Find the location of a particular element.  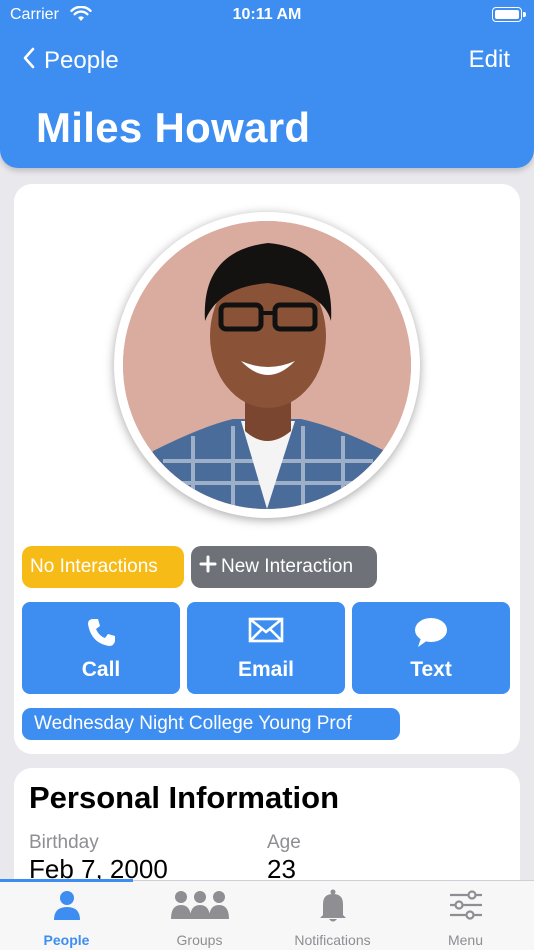

personal-info-heading: Personal Information is located at coordinates (184, 797).